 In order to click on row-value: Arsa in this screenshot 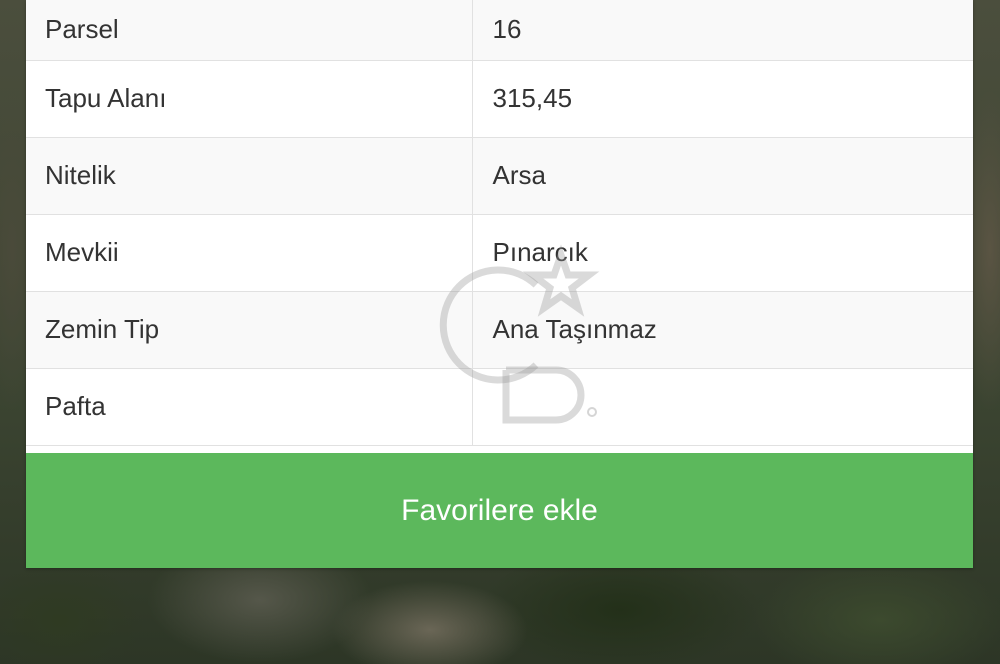, I will do `click(722, 176)`.